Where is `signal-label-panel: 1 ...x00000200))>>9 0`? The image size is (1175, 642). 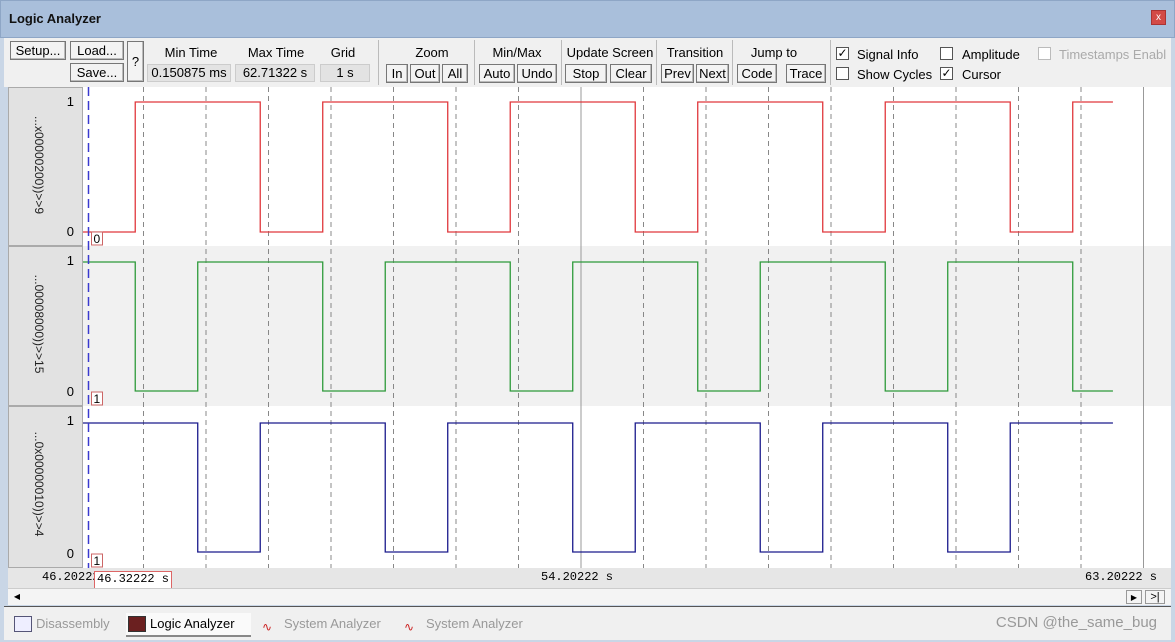
signal-label-panel: 1 ...x00000200))>>9 0 is located at coordinates (45, 166).